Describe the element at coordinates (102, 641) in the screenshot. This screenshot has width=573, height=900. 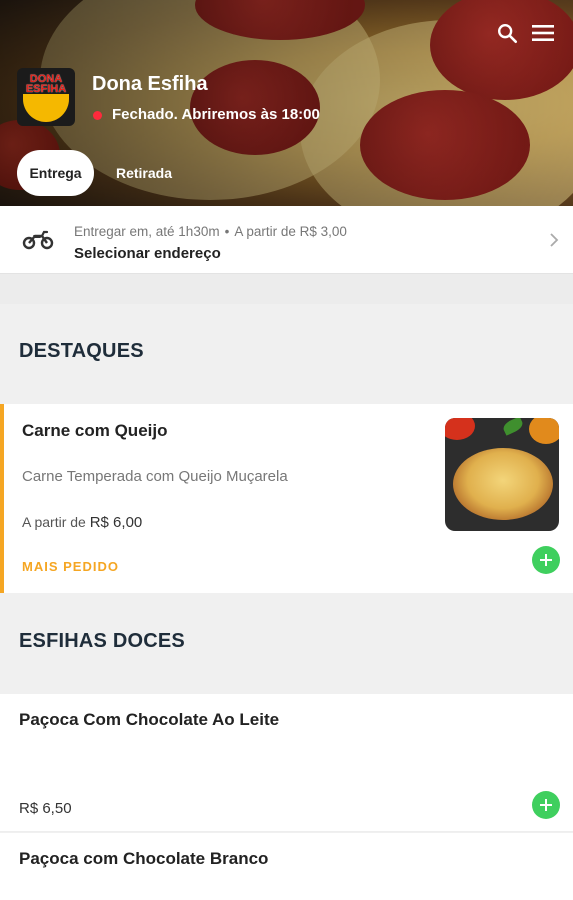
I see `section-title-esfihas-doces: ESFIHAS DOCES` at that location.